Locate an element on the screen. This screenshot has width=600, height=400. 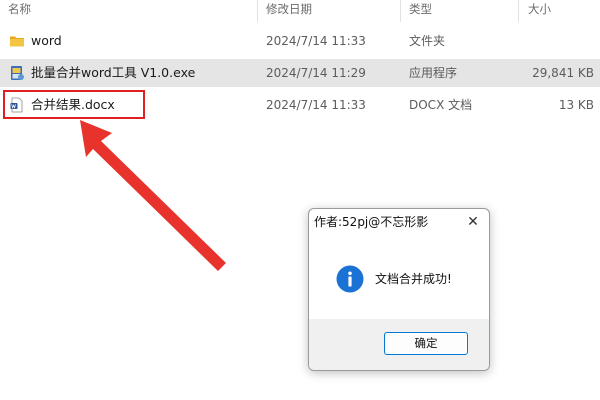
file-size: 29,841 KB is located at coordinates (563, 73).